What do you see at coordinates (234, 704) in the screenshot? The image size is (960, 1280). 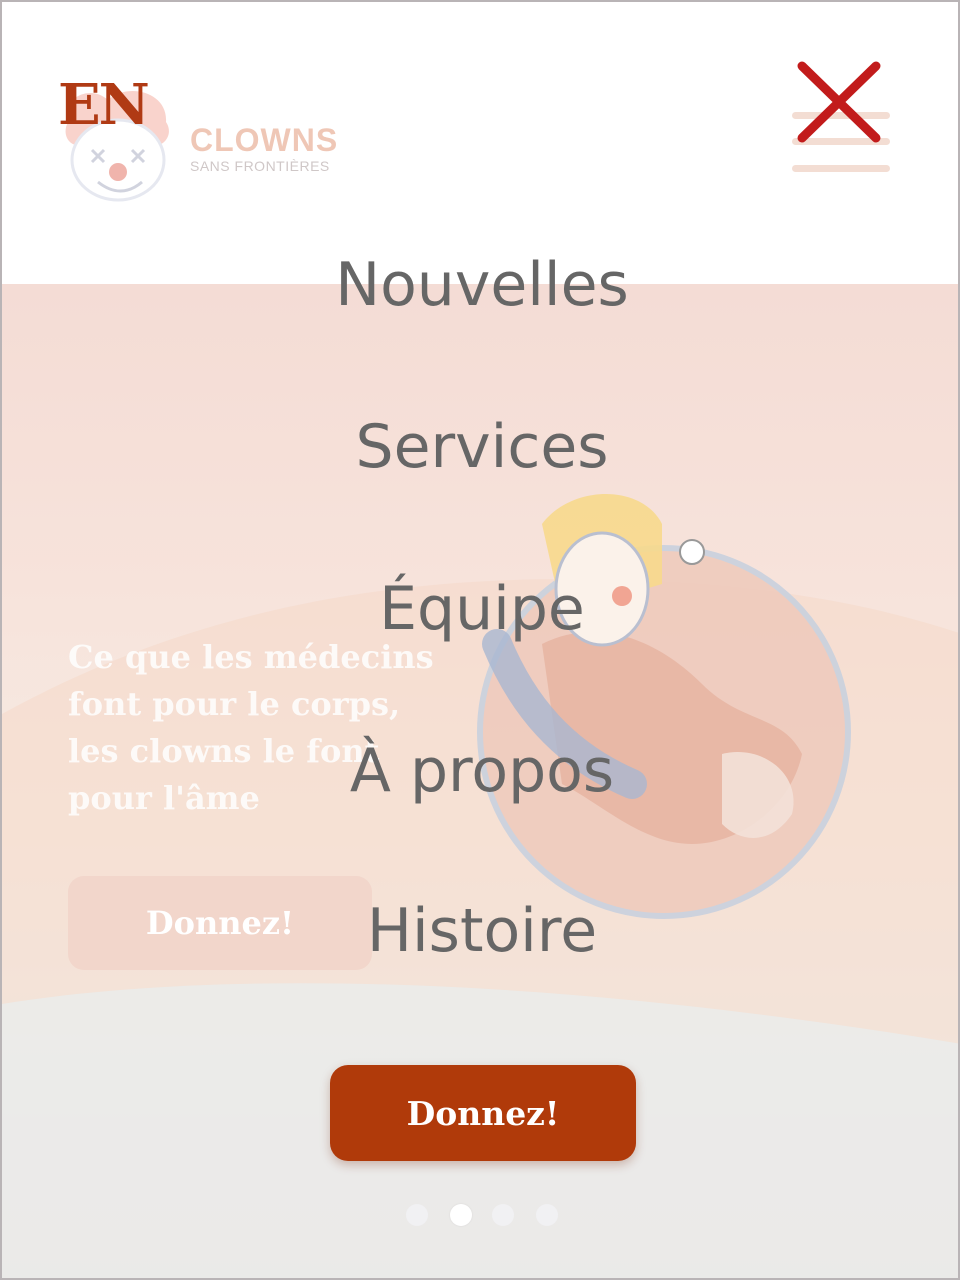 I see `slogan-line: font pour le corps,` at bounding box center [234, 704].